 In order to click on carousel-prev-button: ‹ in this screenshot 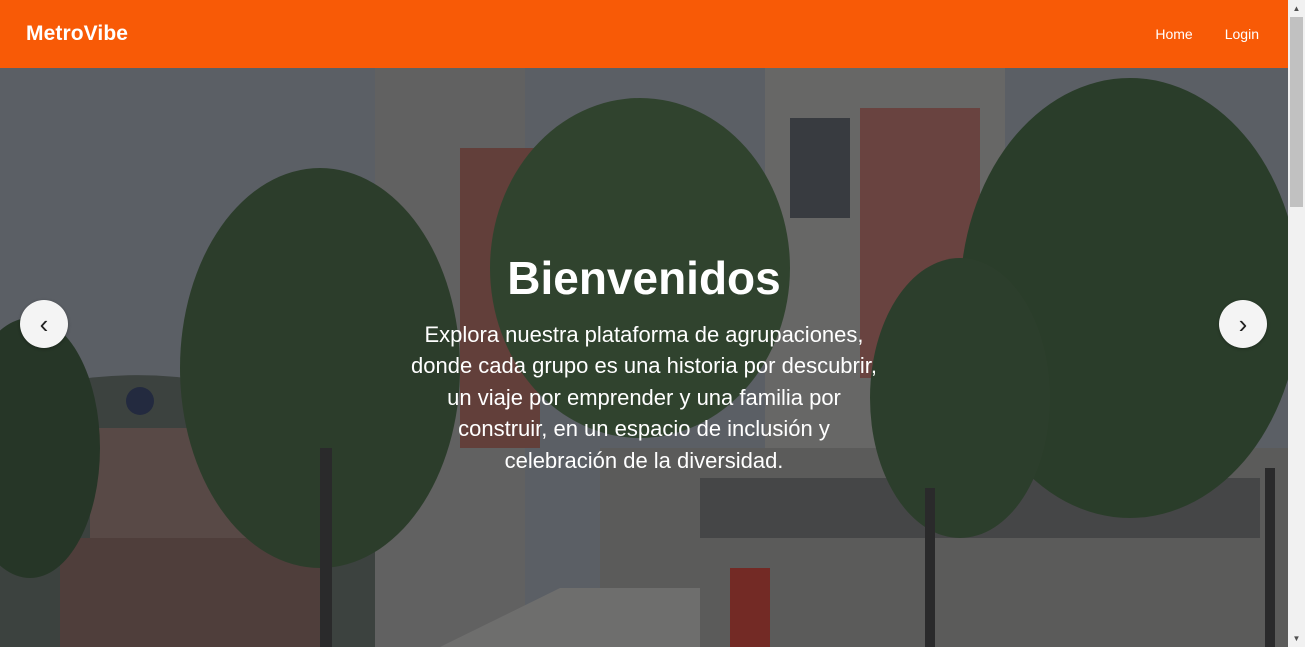, I will do `click(44, 324)`.